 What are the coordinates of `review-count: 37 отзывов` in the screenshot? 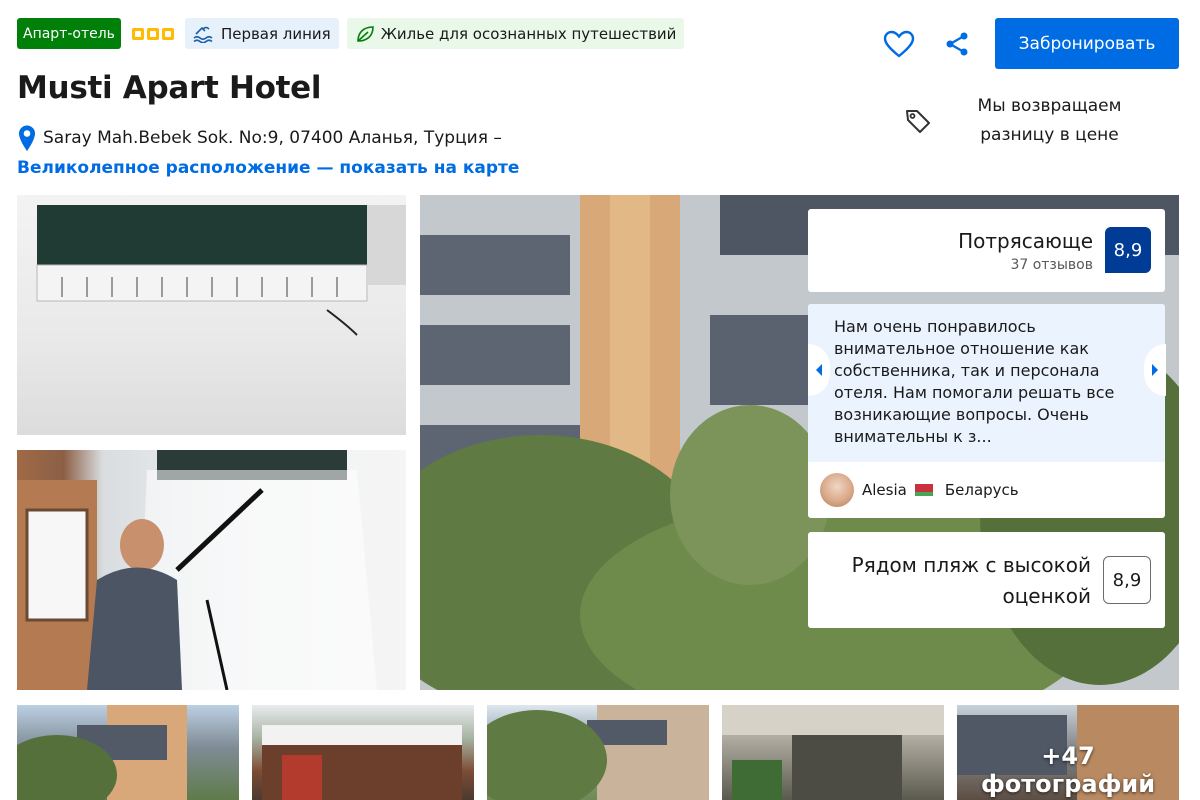 It's located at (1051, 265).